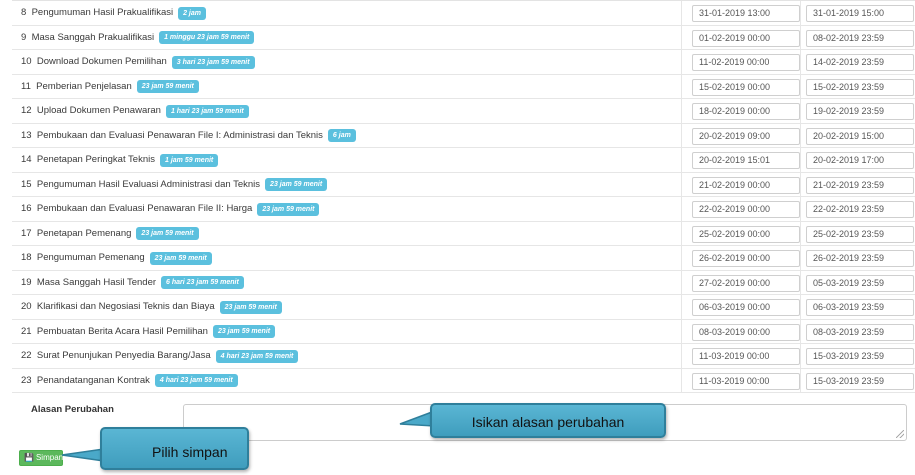 The width and height of the screenshot is (915, 475). I want to click on end-date-input: 26-02-2019 23:59, so click(860, 258).